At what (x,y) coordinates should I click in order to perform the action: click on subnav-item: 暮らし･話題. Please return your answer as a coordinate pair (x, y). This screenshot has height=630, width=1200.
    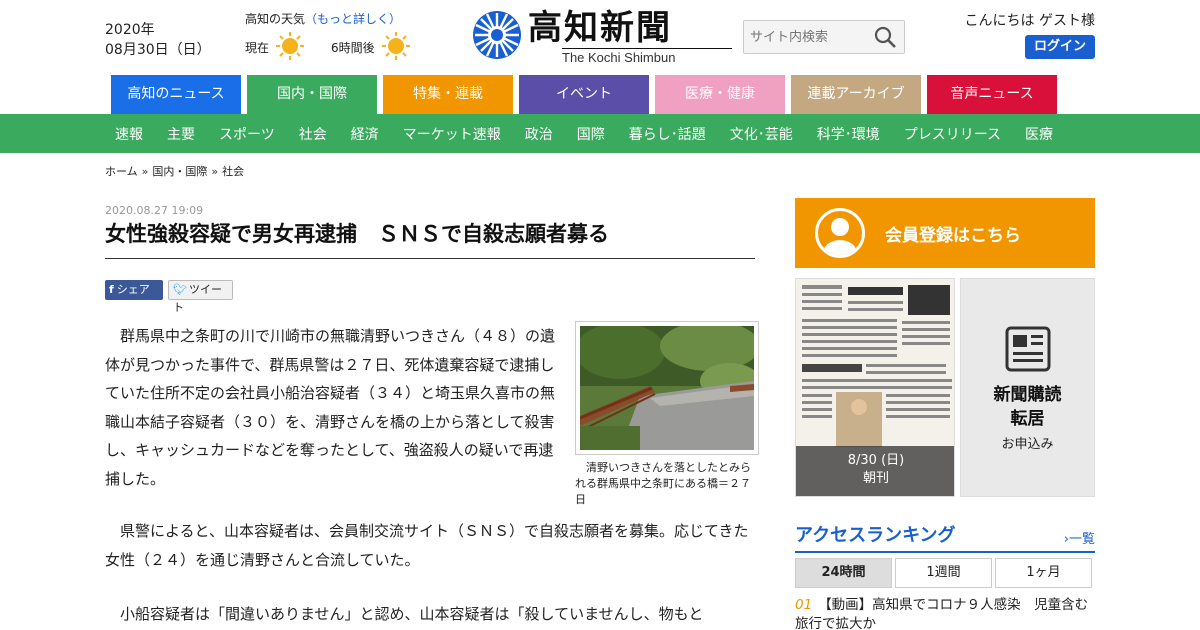
    Looking at the image, I should click on (667, 134).